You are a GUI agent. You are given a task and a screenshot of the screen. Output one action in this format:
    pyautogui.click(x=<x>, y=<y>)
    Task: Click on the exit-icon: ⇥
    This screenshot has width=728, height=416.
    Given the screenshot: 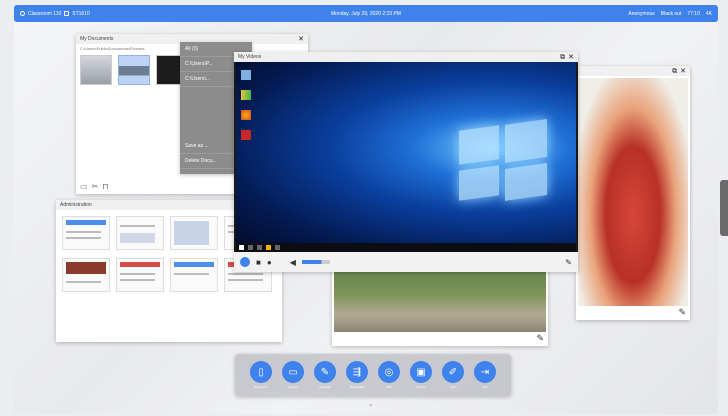 What is the action you would take?
    pyautogui.click(x=485, y=372)
    